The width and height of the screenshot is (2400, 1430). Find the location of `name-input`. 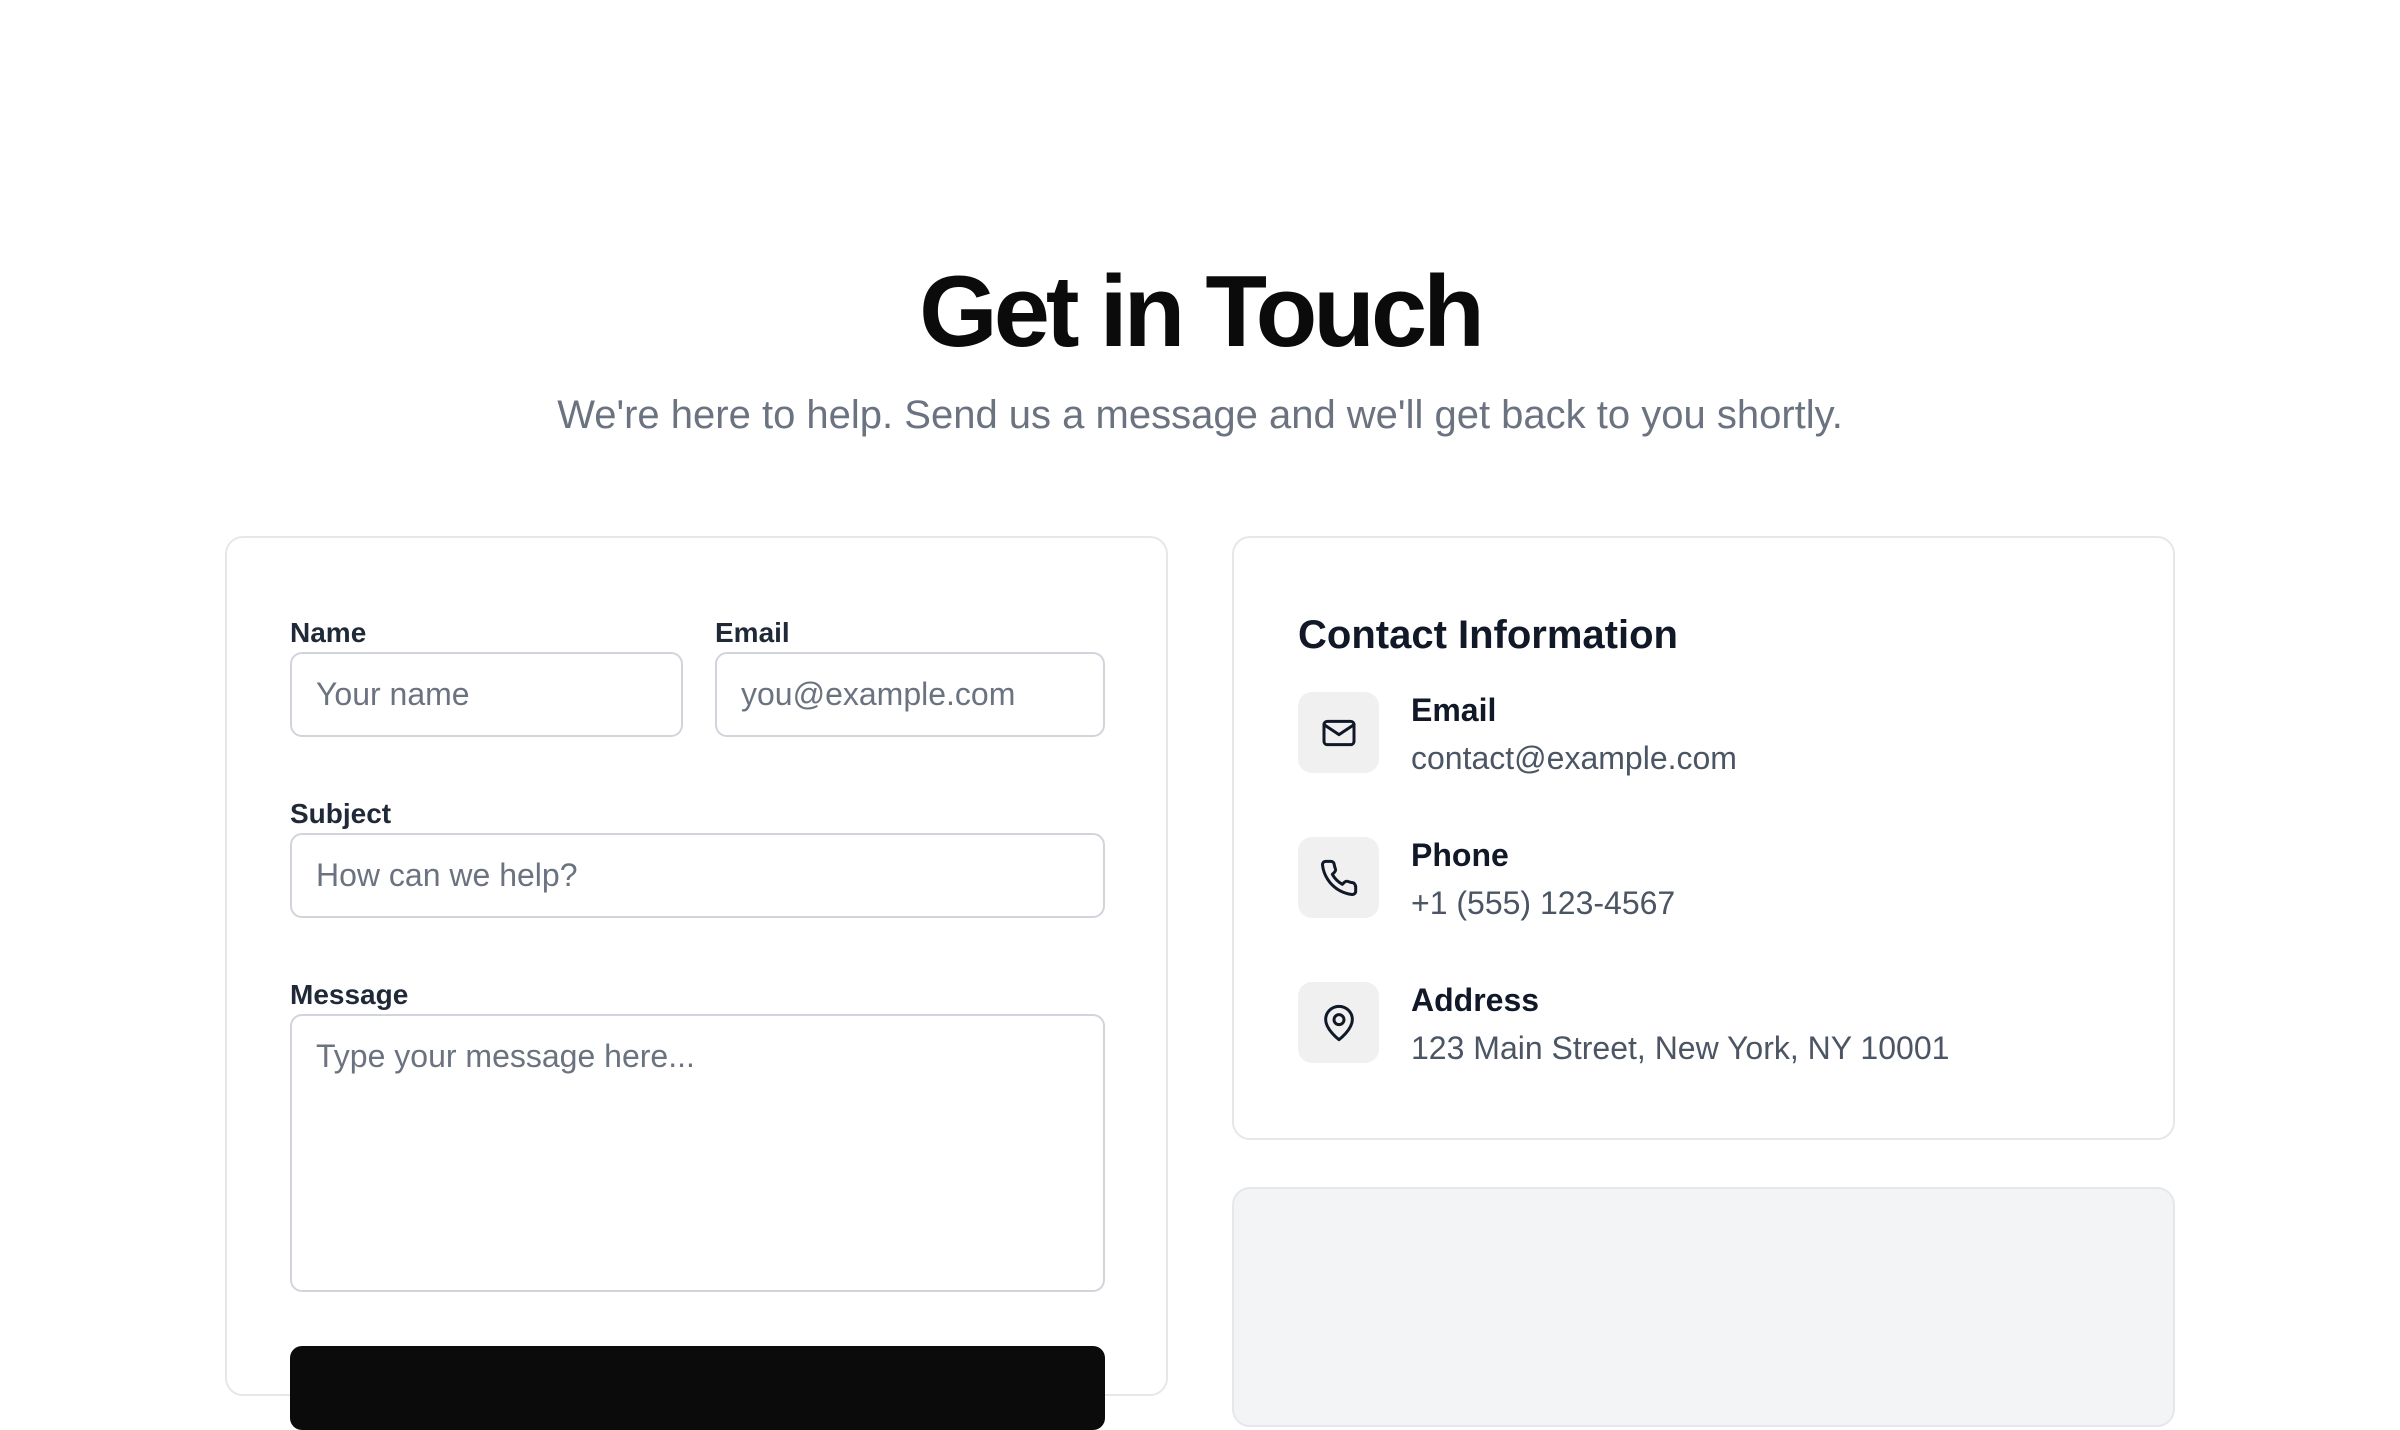

name-input is located at coordinates (486, 694).